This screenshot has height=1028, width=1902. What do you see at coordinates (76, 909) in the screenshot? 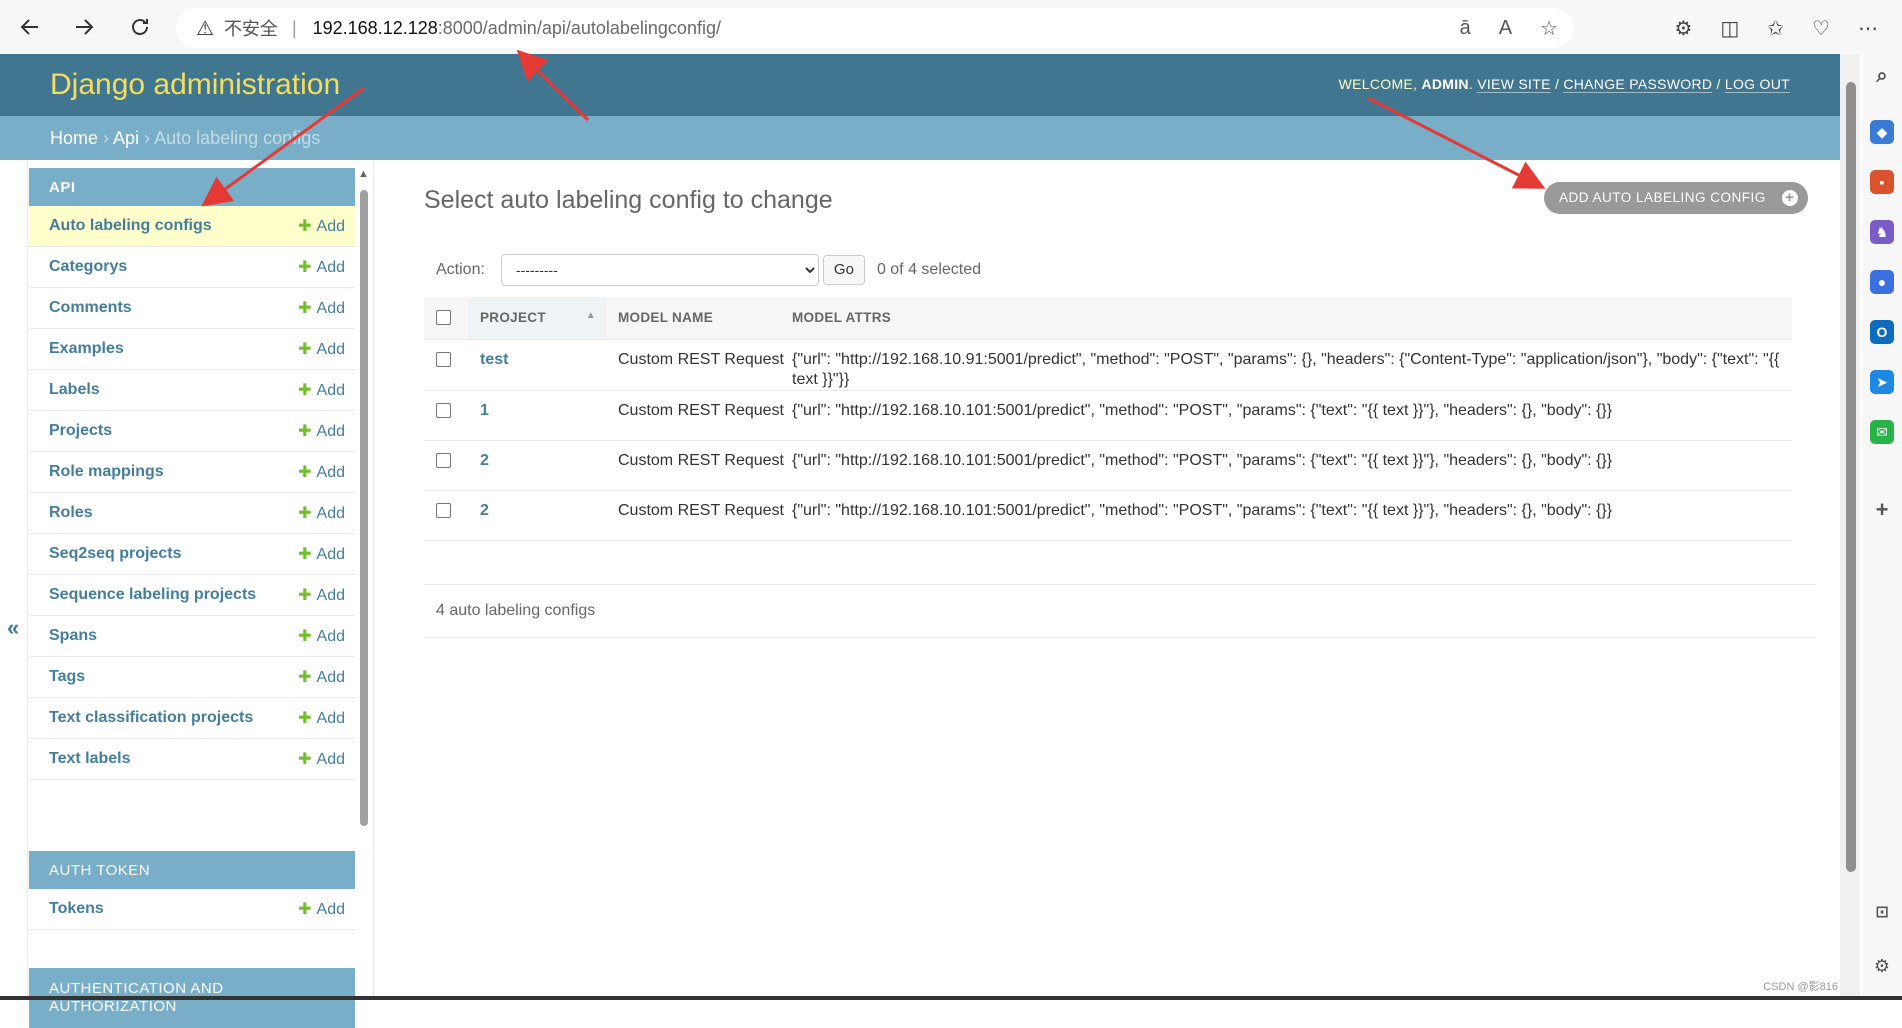
I see `sidebar-item-label: Tokens` at bounding box center [76, 909].